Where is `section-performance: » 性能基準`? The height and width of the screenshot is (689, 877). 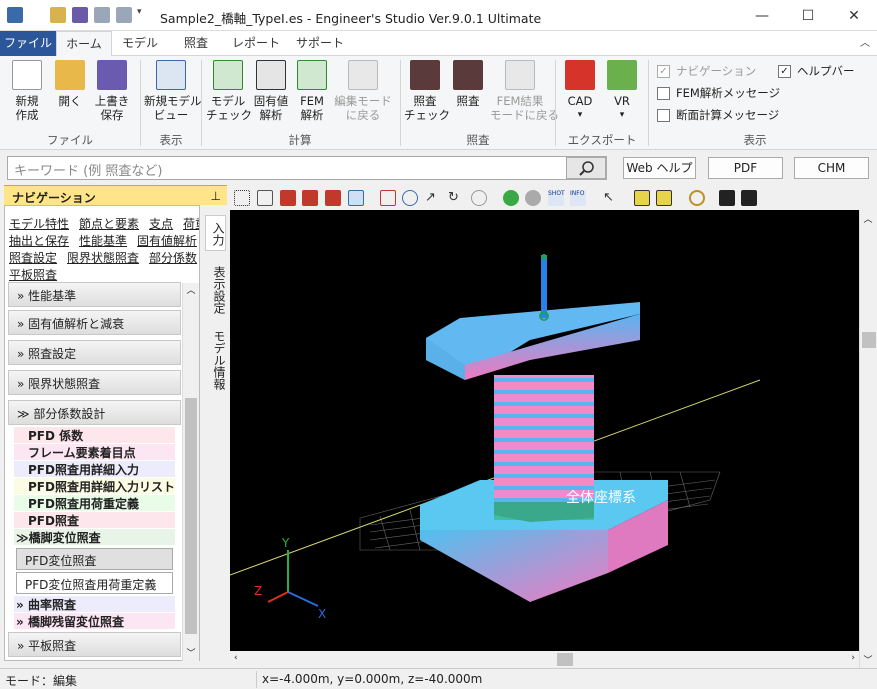 section-performance: » 性能基準 is located at coordinates (94, 294).